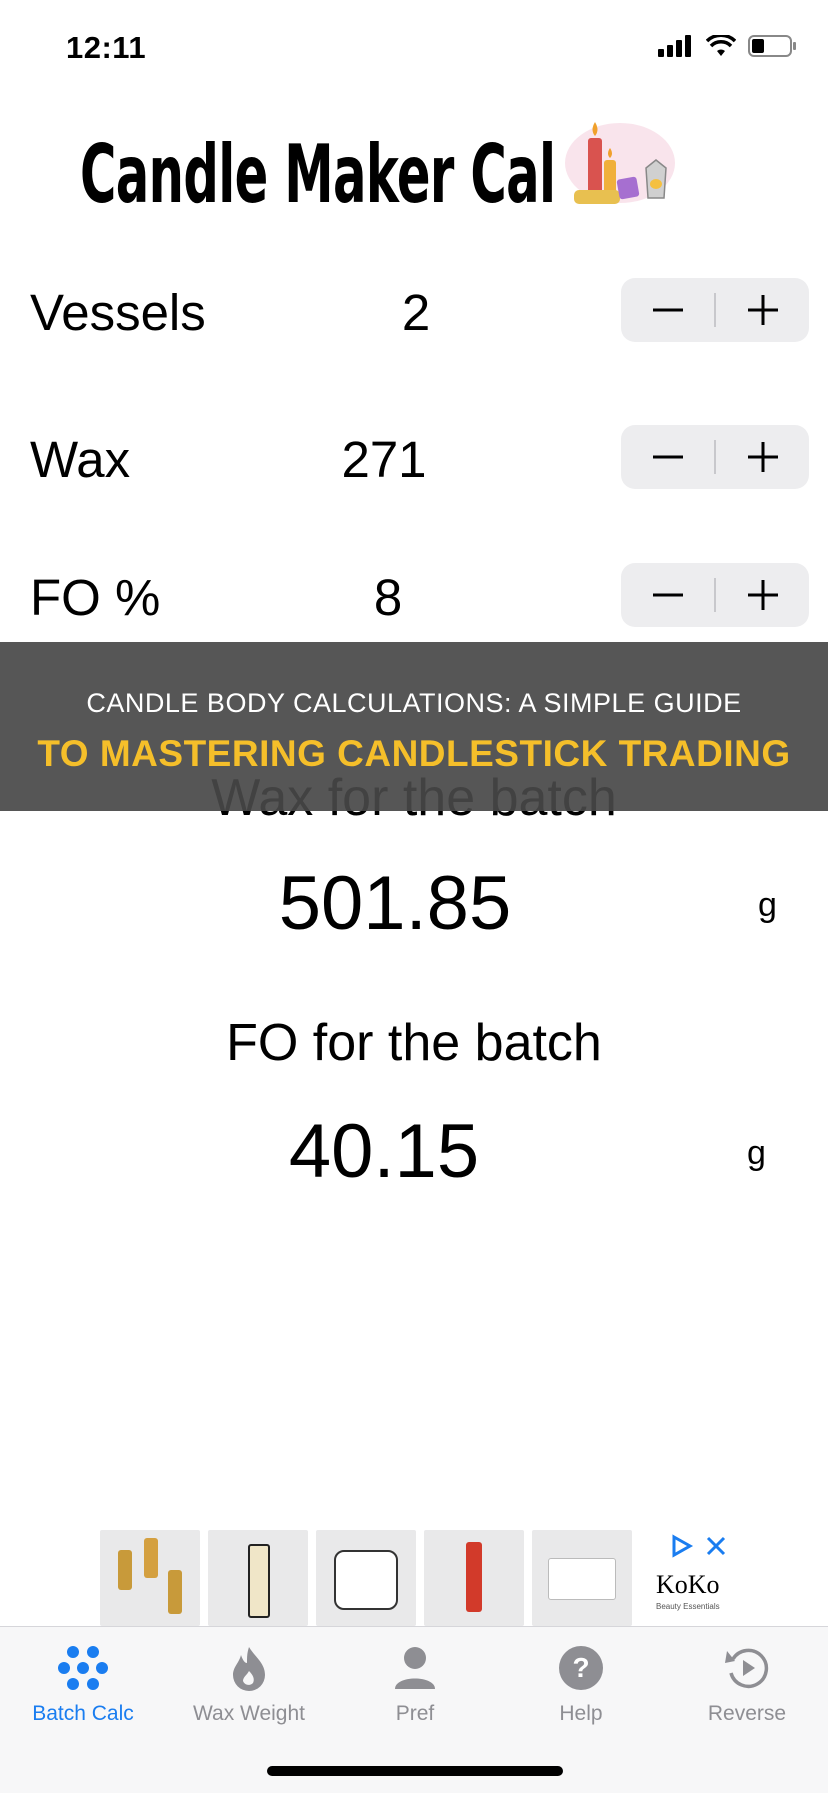 Image resolution: width=828 pixels, height=1793 pixels. Describe the element at coordinates (118, 312) in the screenshot. I see `vessels-label: Vessels` at that location.